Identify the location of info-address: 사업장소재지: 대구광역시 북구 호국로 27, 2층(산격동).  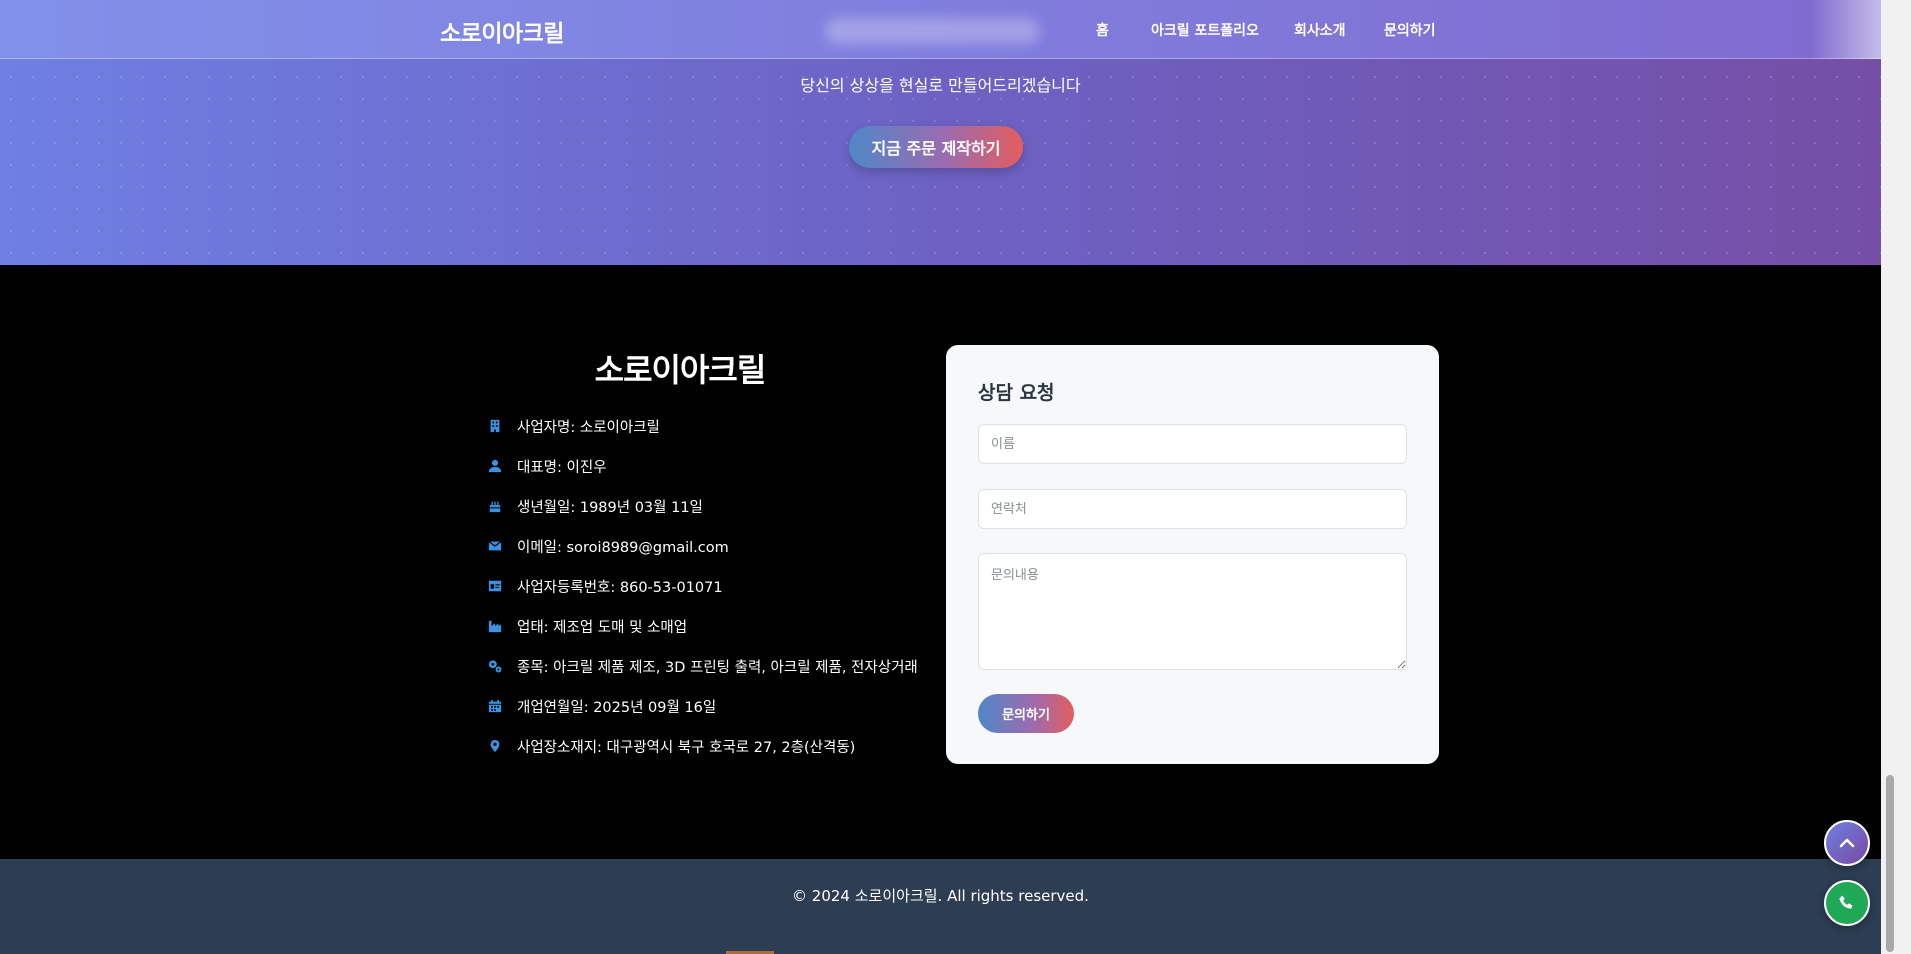
(702, 746).